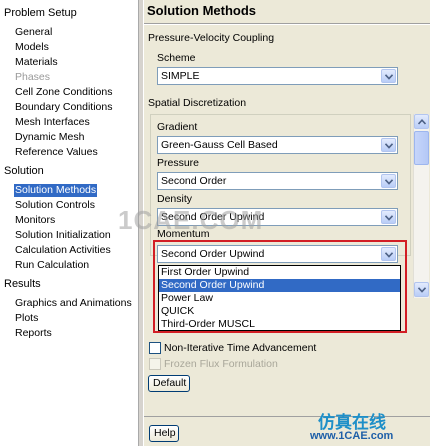 This screenshot has height=446, width=430. What do you see at coordinates (55, 205) in the screenshot?
I see `nav-item-solution-controls: Solution Controls` at bounding box center [55, 205].